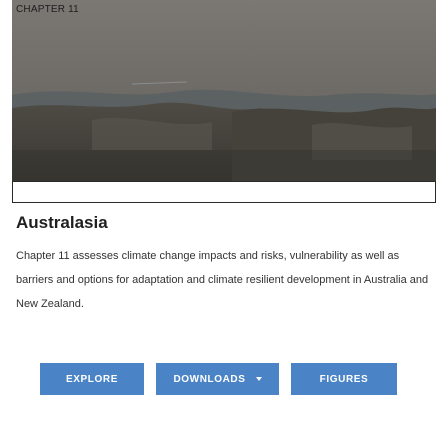  I want to click on chapter-label-box, so click(224, 192).